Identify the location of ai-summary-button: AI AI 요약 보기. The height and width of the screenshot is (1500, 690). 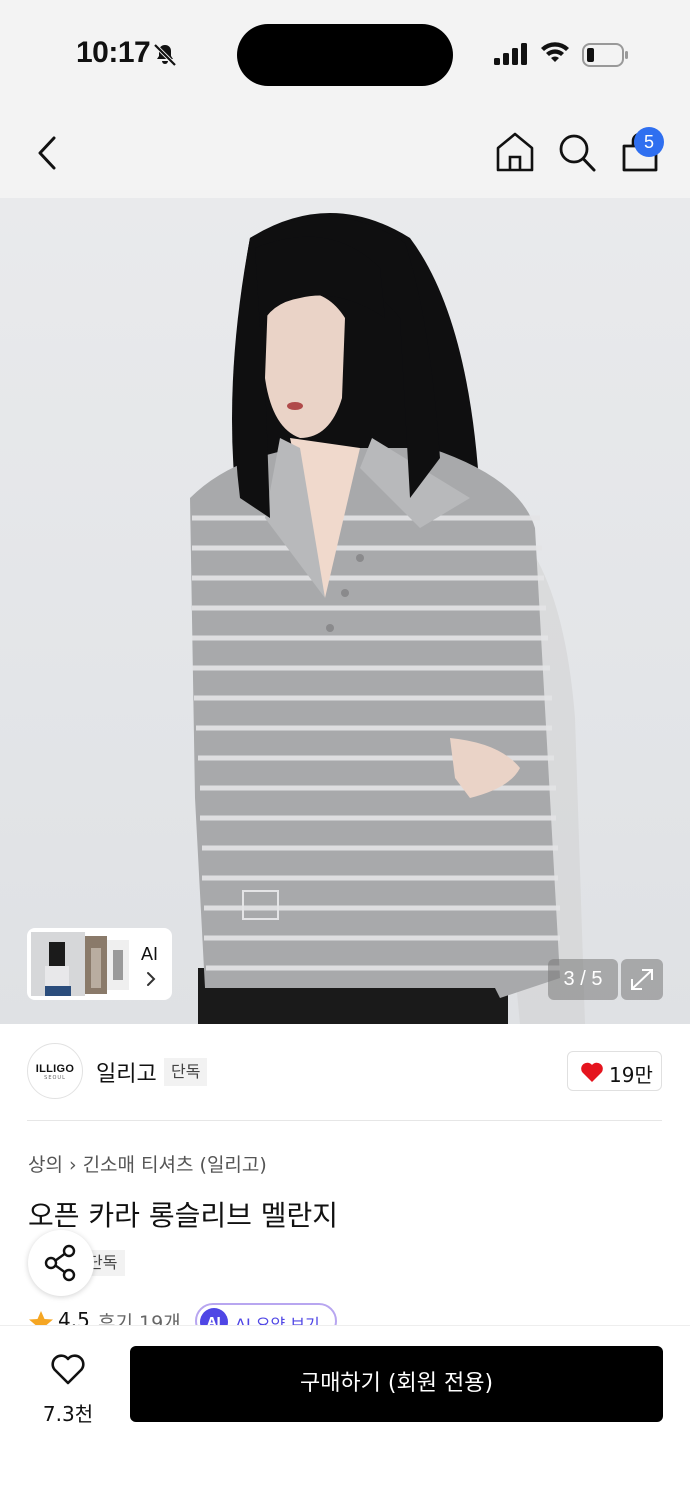
(266, 1314).